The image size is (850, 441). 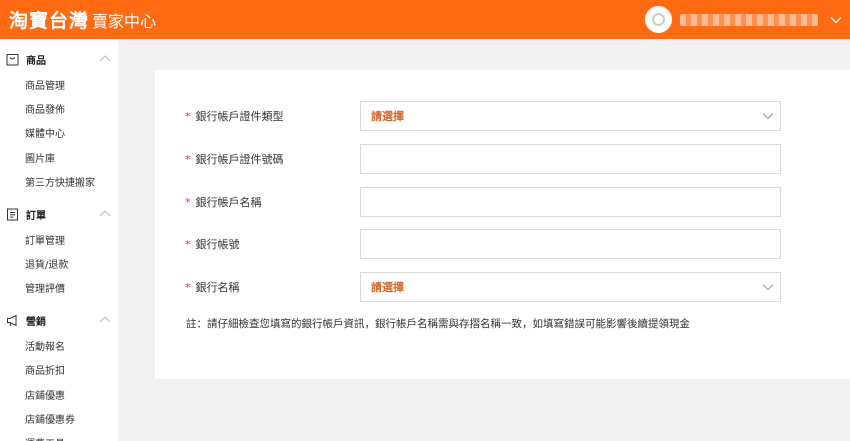 I want to click on form-label: * 銀行帳戶名稱, so click(x=223, y=202).